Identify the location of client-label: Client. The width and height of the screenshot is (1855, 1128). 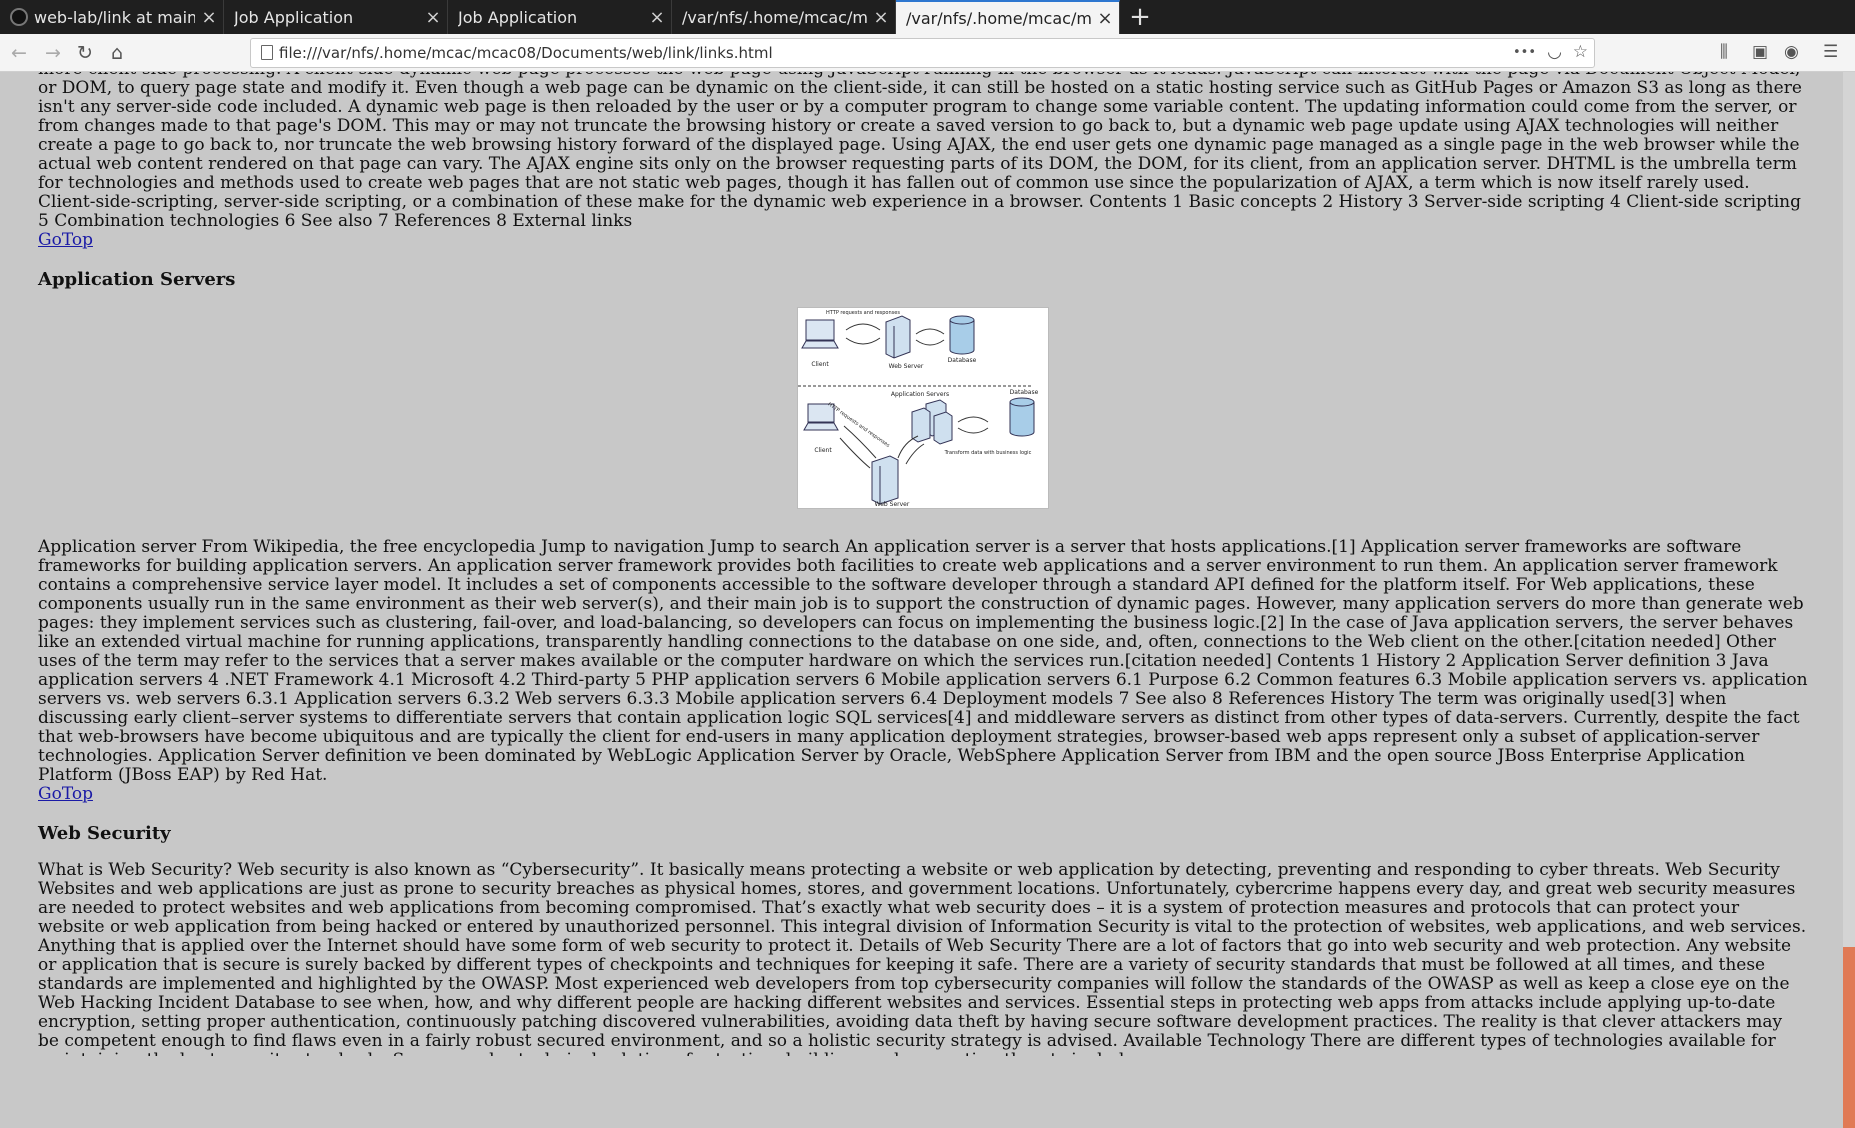
(820, 364).